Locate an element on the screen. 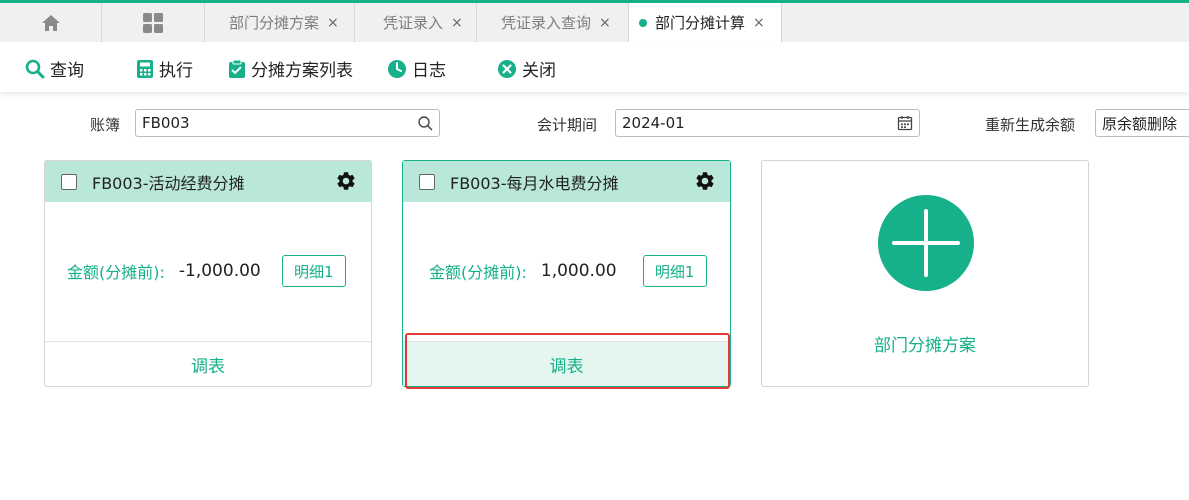 Image resolution: width=1189 pixels, height=500 pixels. amount-value: -1,000.00 is located at coordinates (219, 271).